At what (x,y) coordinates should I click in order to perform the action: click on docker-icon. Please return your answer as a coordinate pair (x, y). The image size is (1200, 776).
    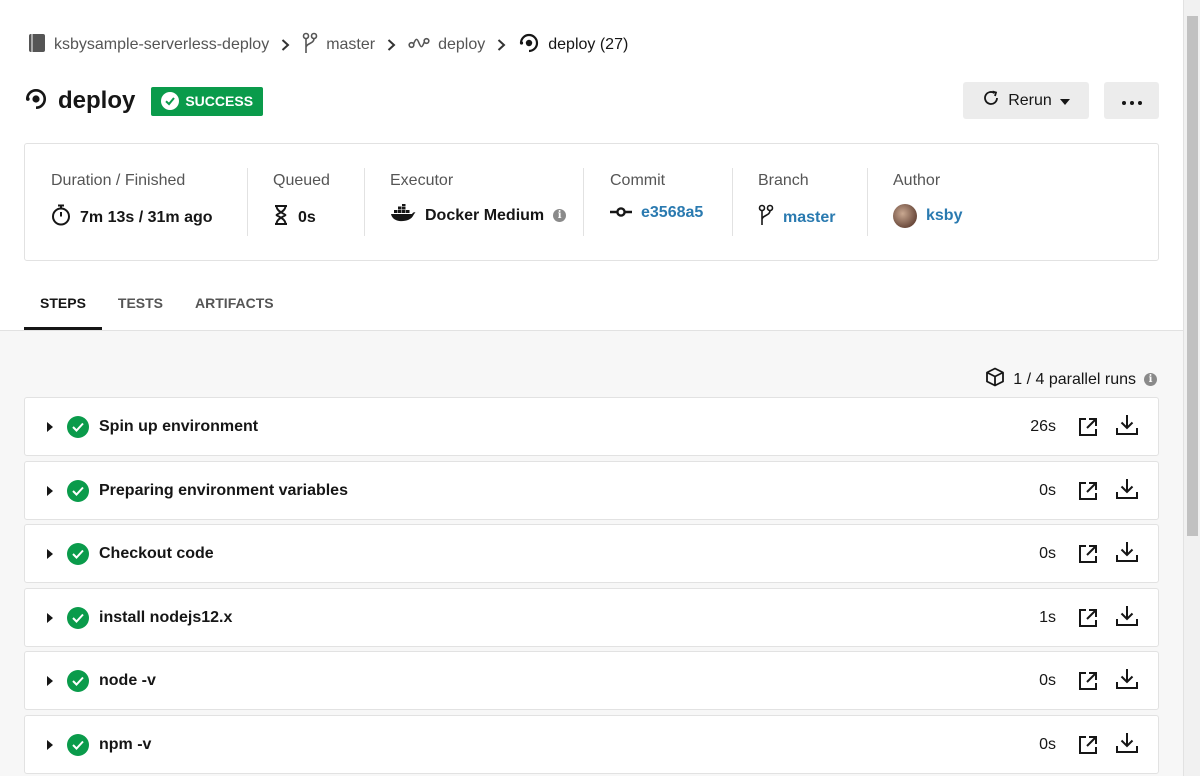
    Looking at the image, I should click on (403, 215).